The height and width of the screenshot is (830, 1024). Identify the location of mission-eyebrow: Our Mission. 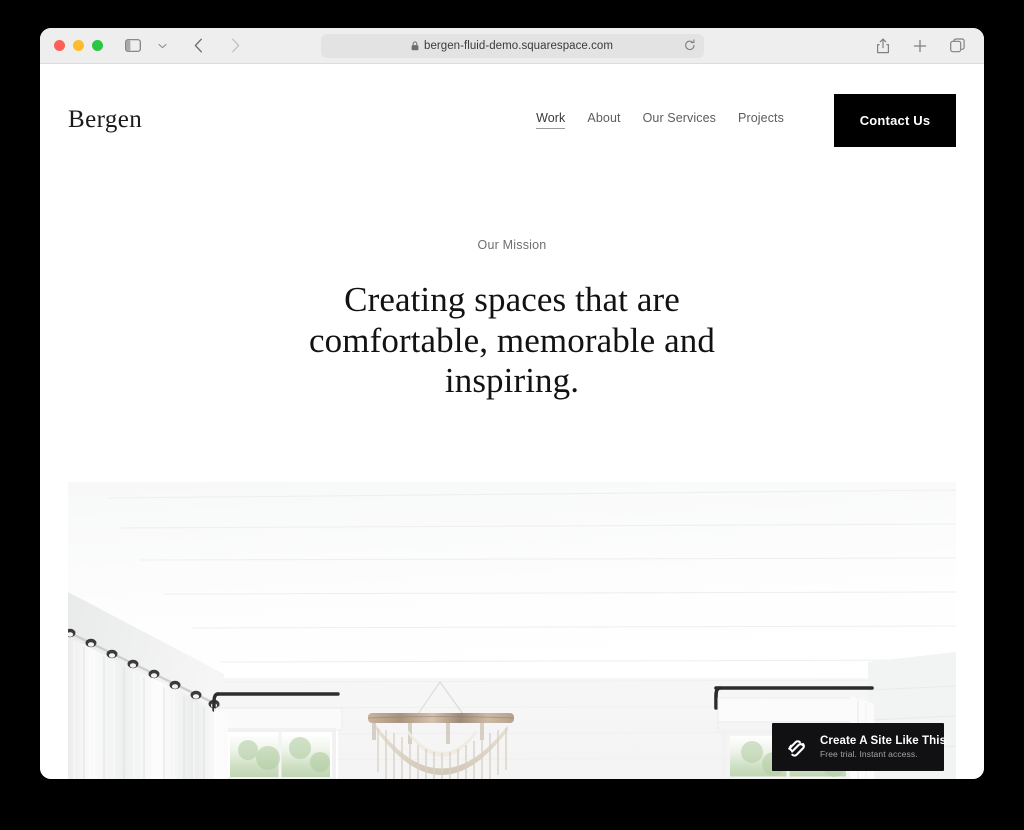
(512, 245).